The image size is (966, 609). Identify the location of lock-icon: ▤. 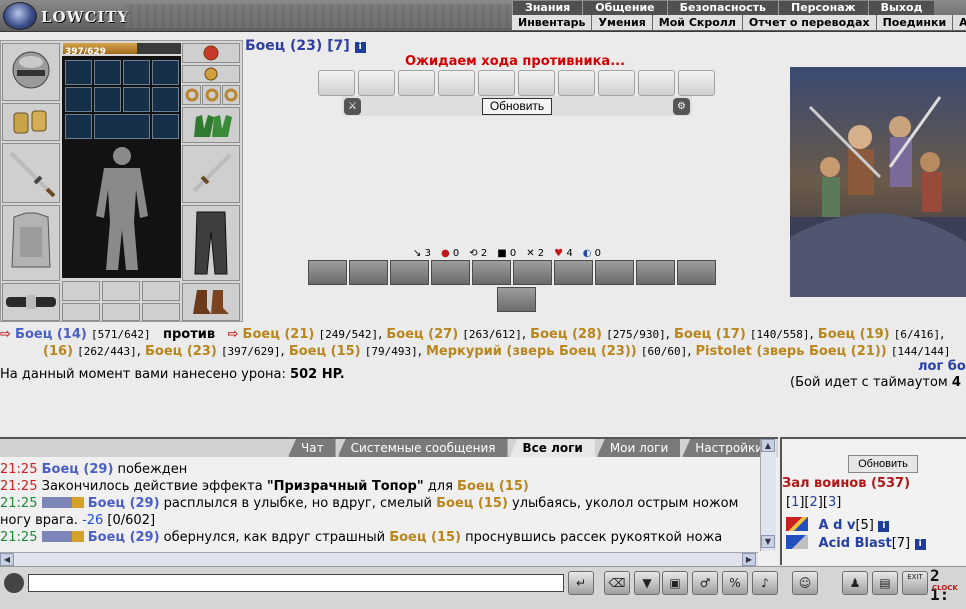
(885, 583).